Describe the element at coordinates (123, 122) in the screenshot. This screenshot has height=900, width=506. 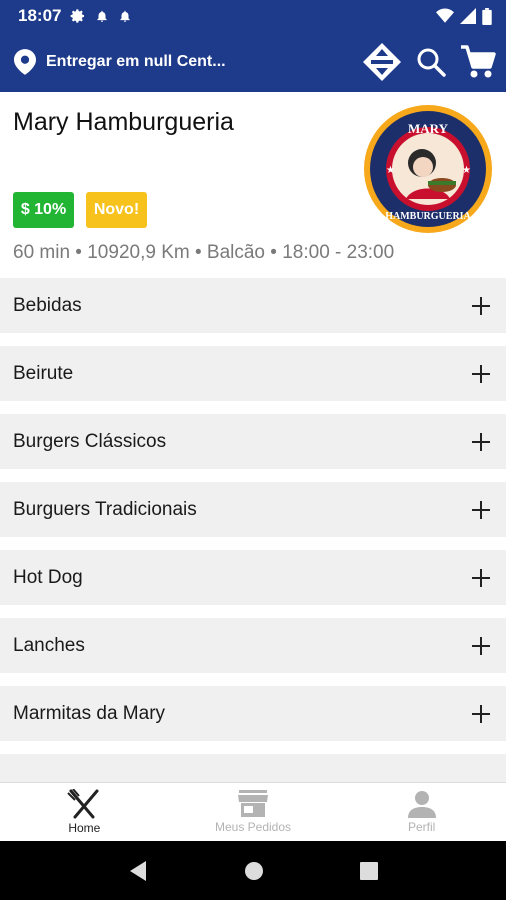
I see `store-name: Mary Hamburgueria` at that location.